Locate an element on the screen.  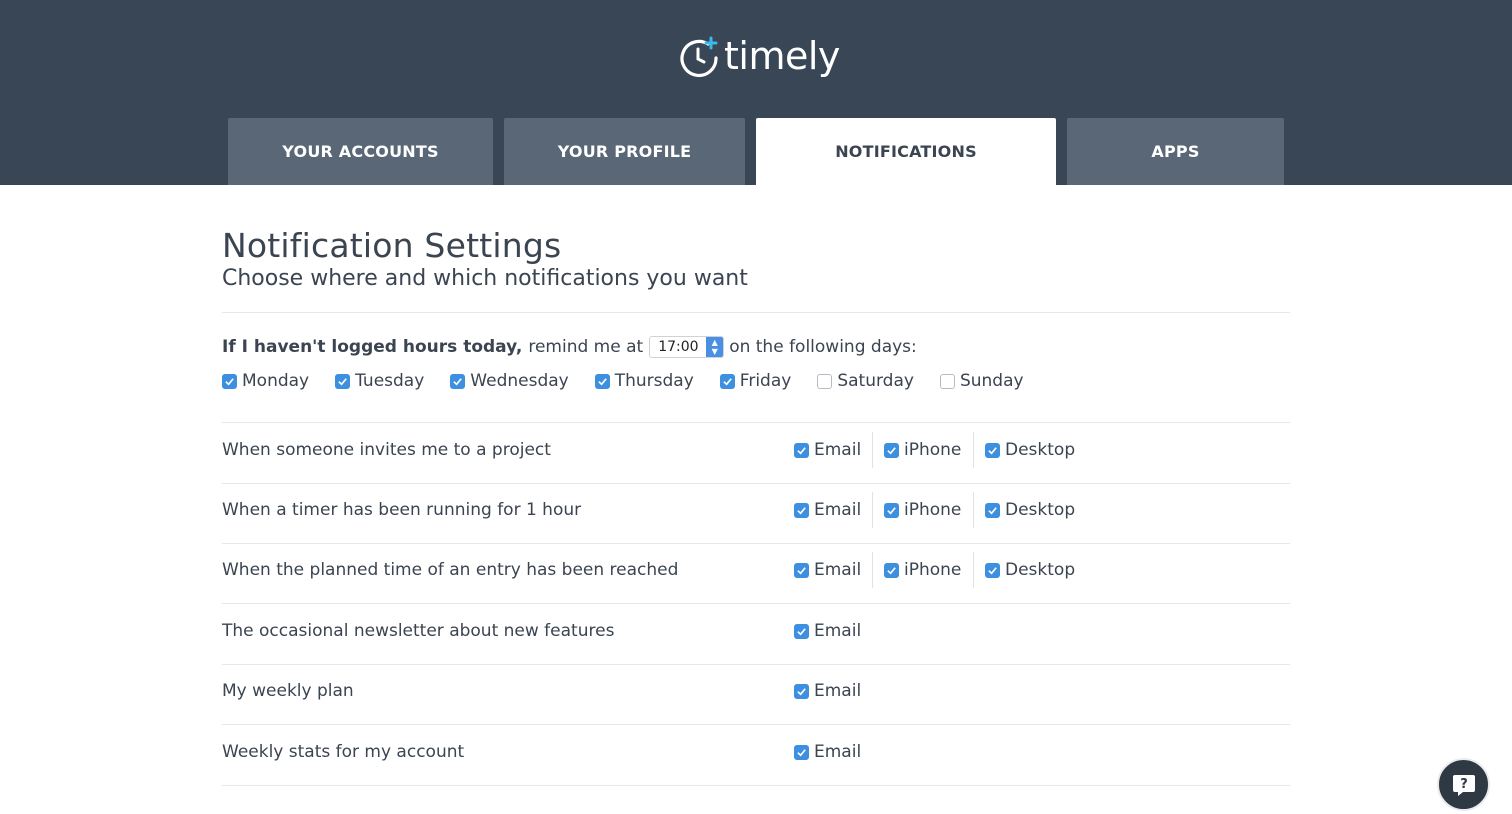
time-stepper: ▲ ▼ is located at coordinates (715, 347).